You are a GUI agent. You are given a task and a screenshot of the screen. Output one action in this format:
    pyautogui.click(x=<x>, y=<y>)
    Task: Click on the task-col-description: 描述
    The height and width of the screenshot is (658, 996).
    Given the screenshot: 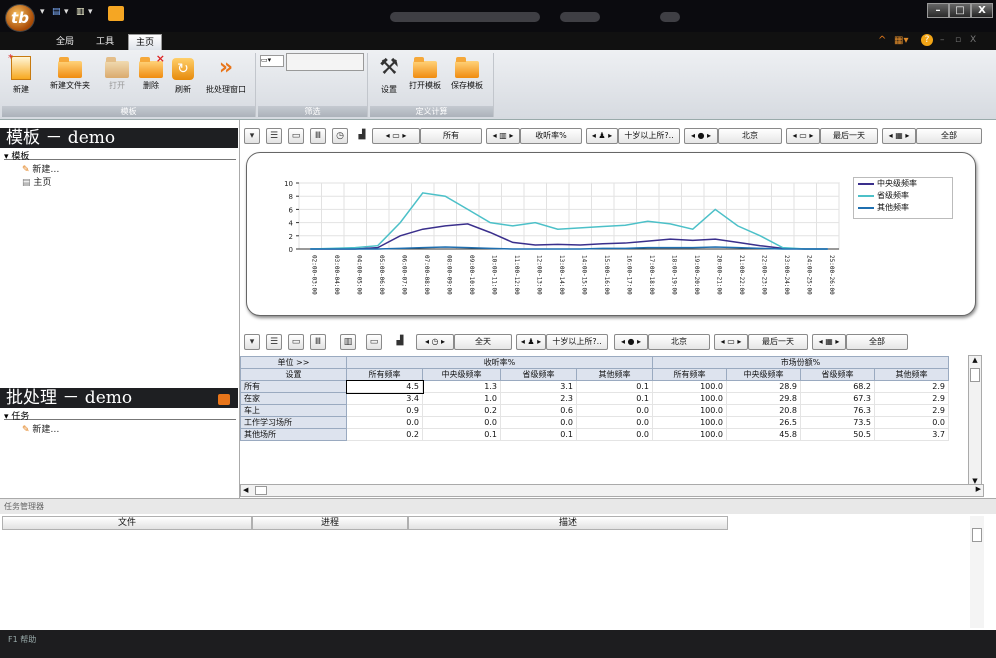 What is the action you would take?
    pyautogui.click(x=568, y=523)
    